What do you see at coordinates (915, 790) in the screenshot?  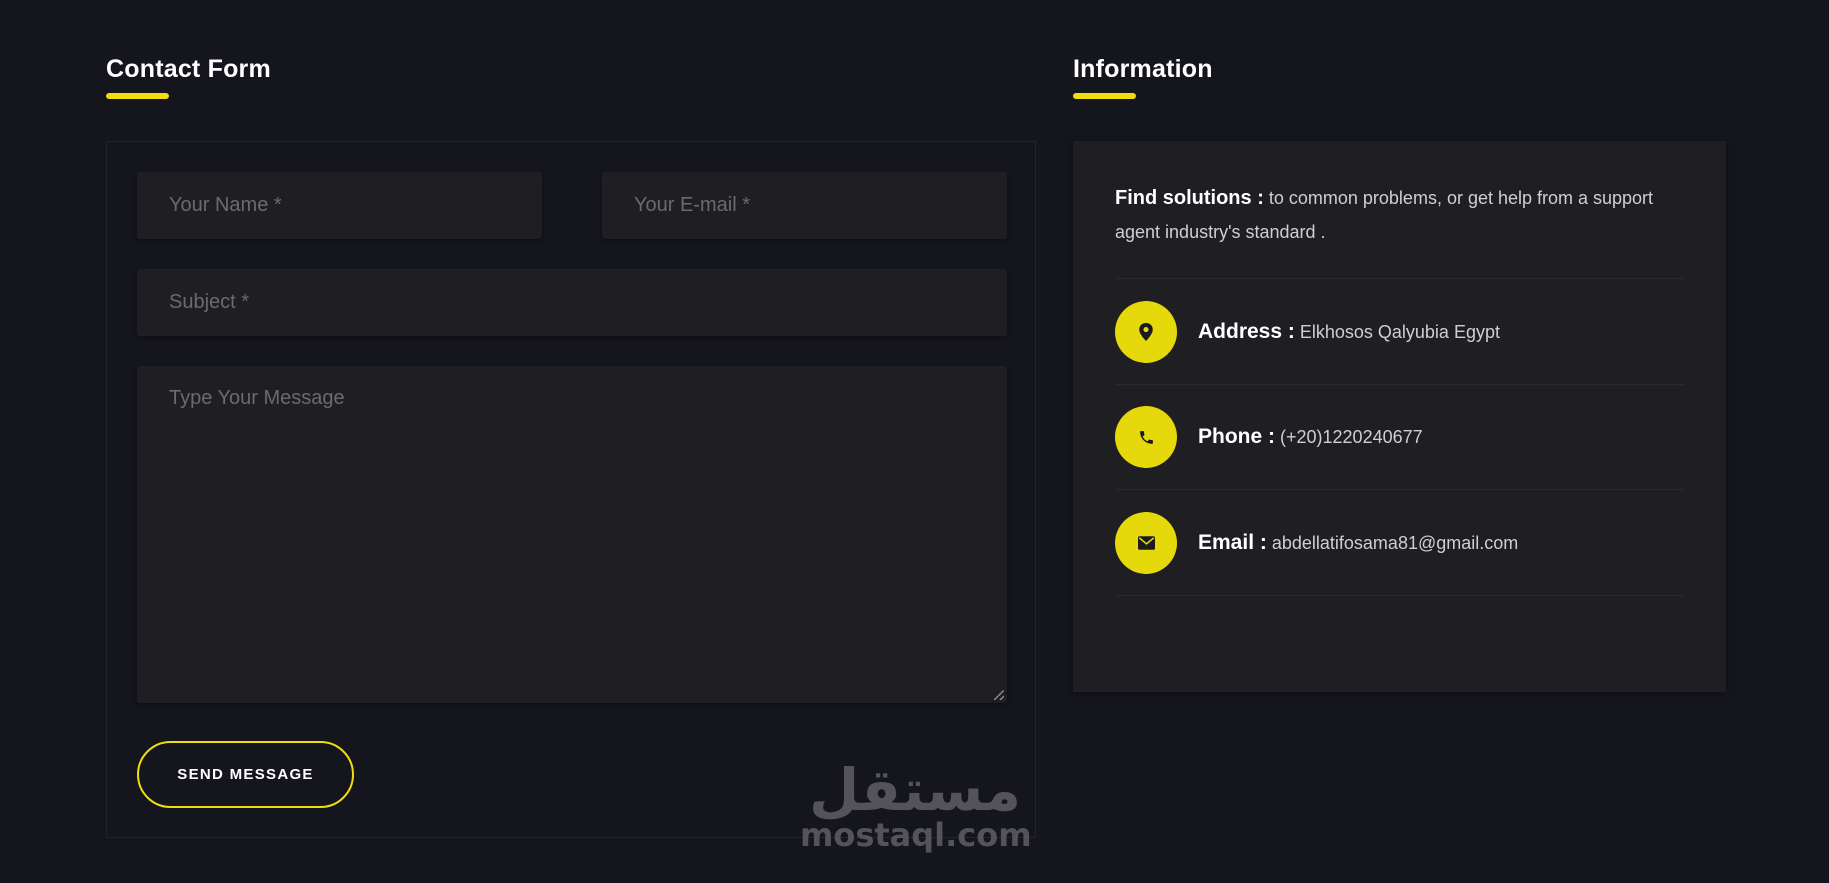 I see `watermark-arabic: مستقل` at bounding box center [915, 790].